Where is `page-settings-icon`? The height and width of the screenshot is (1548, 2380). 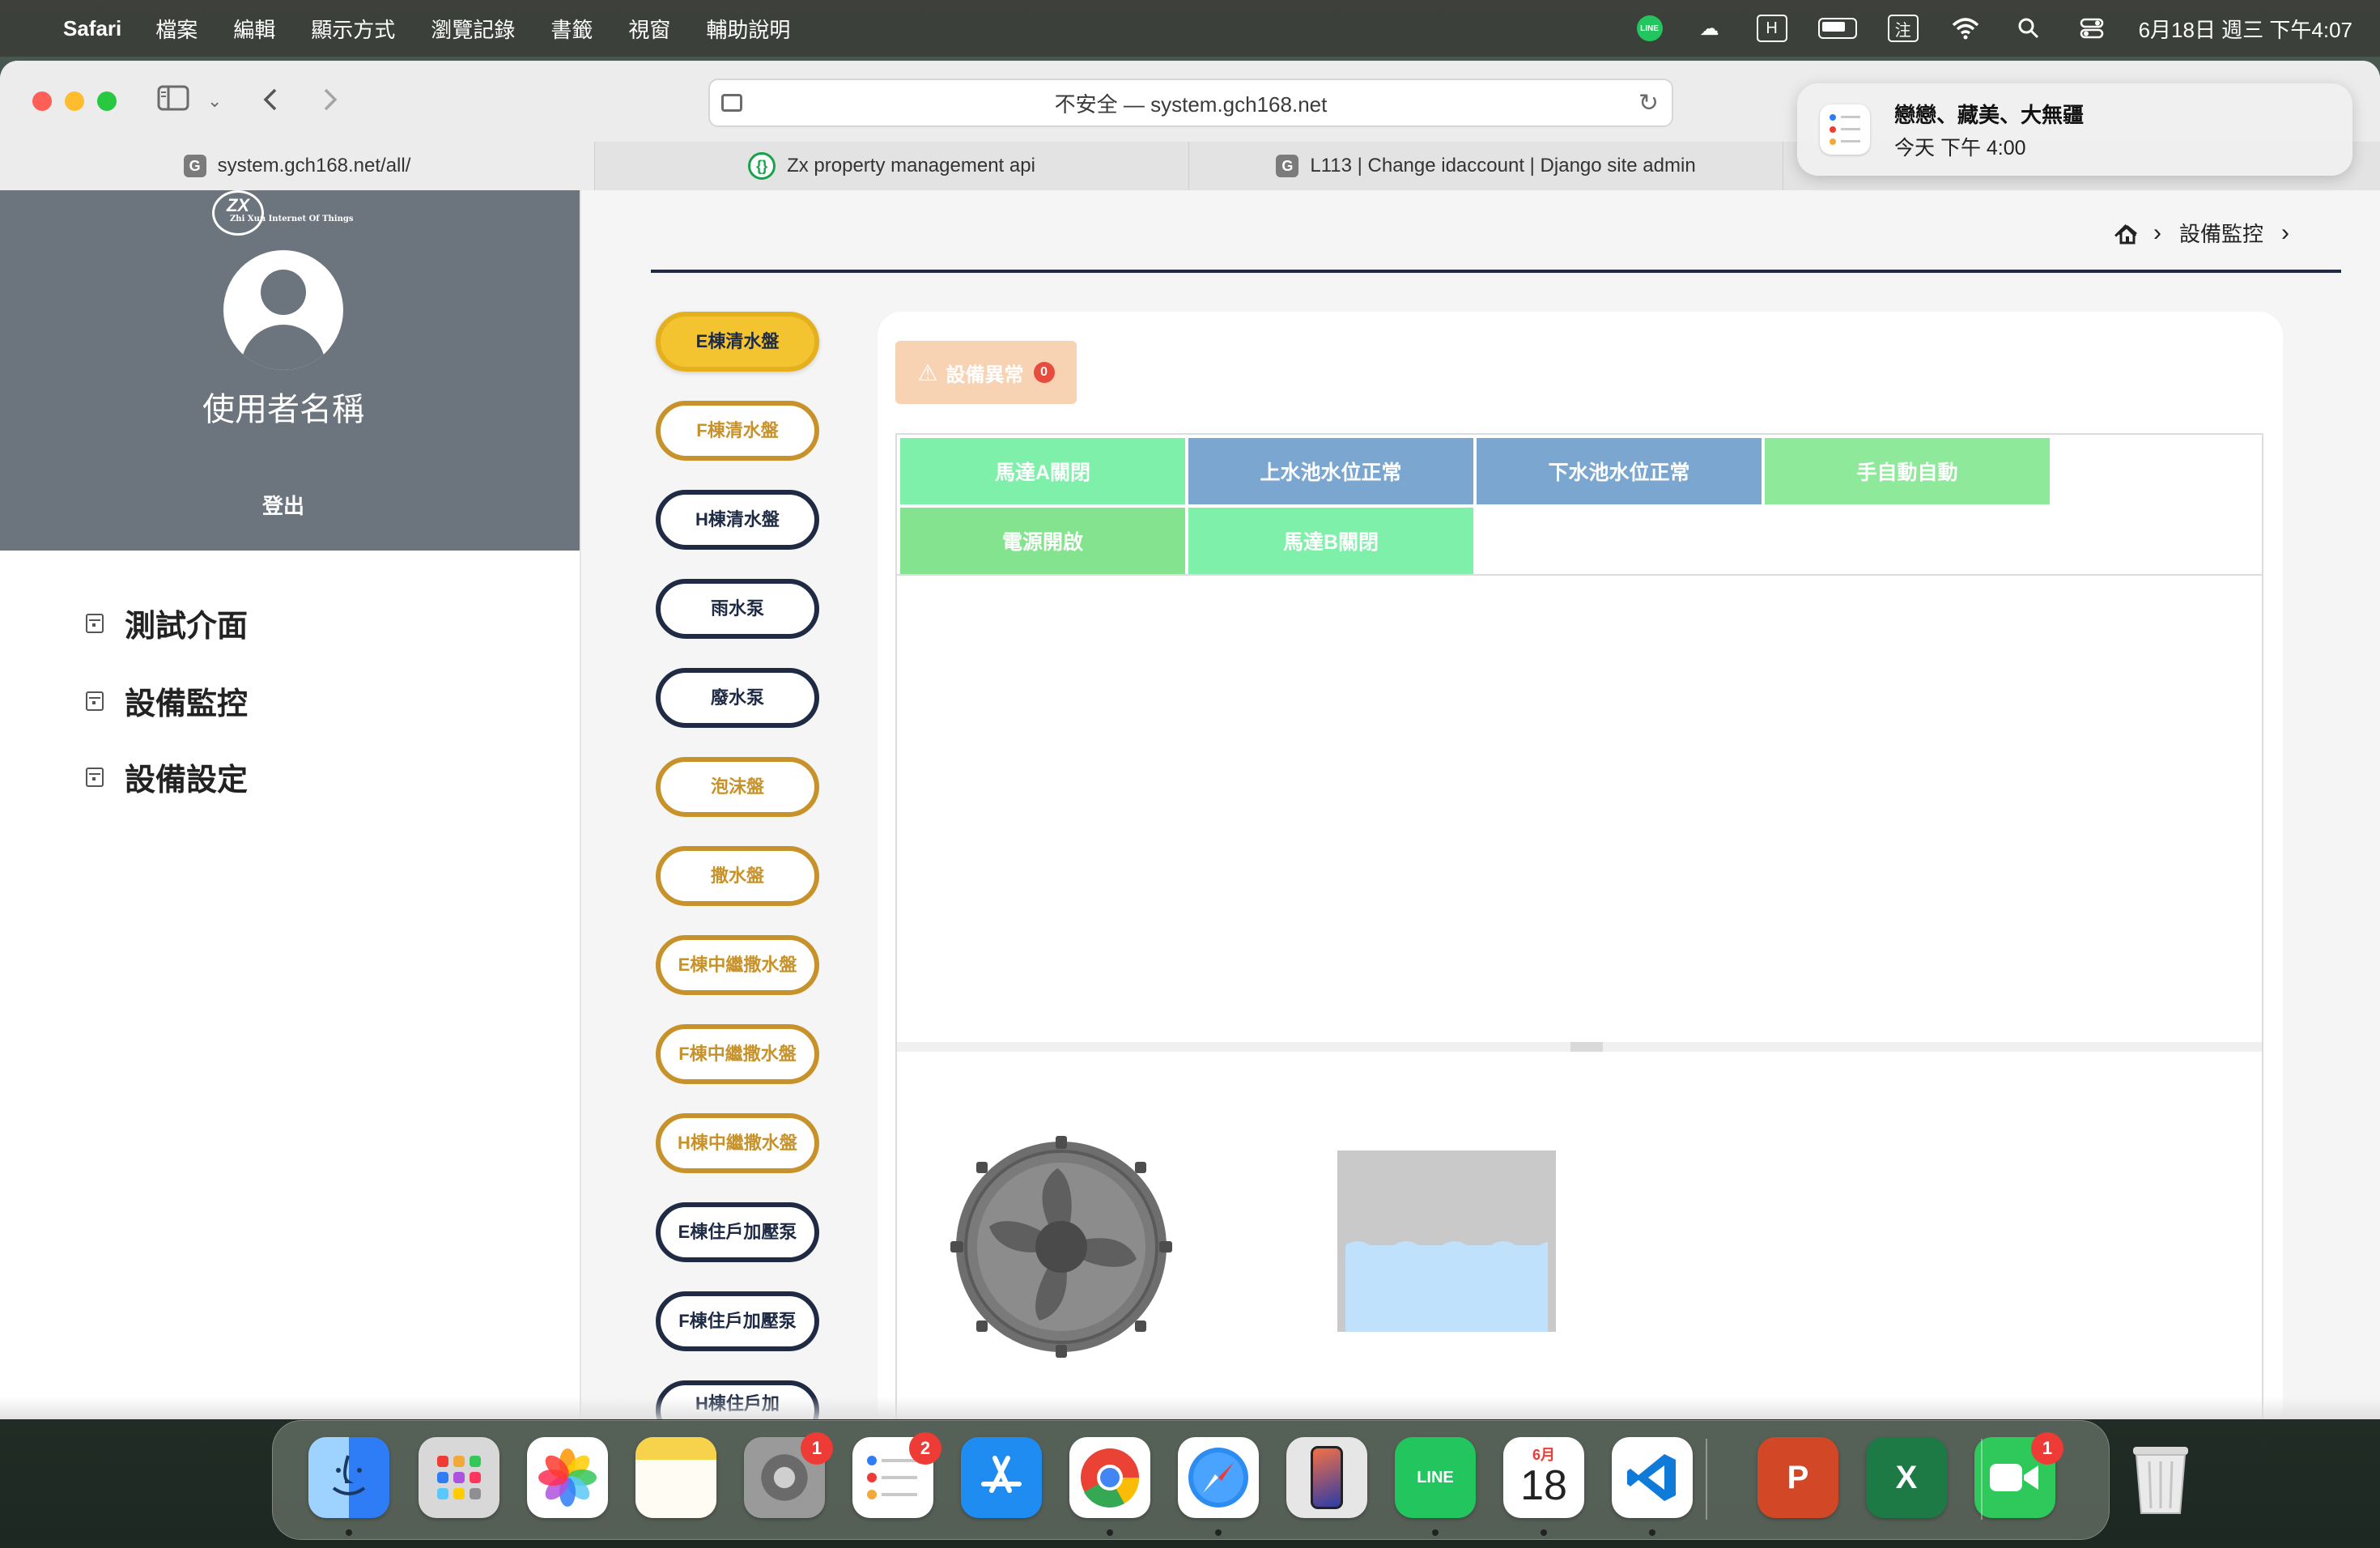
page-settings-icon is located at coordinates (731, 103).